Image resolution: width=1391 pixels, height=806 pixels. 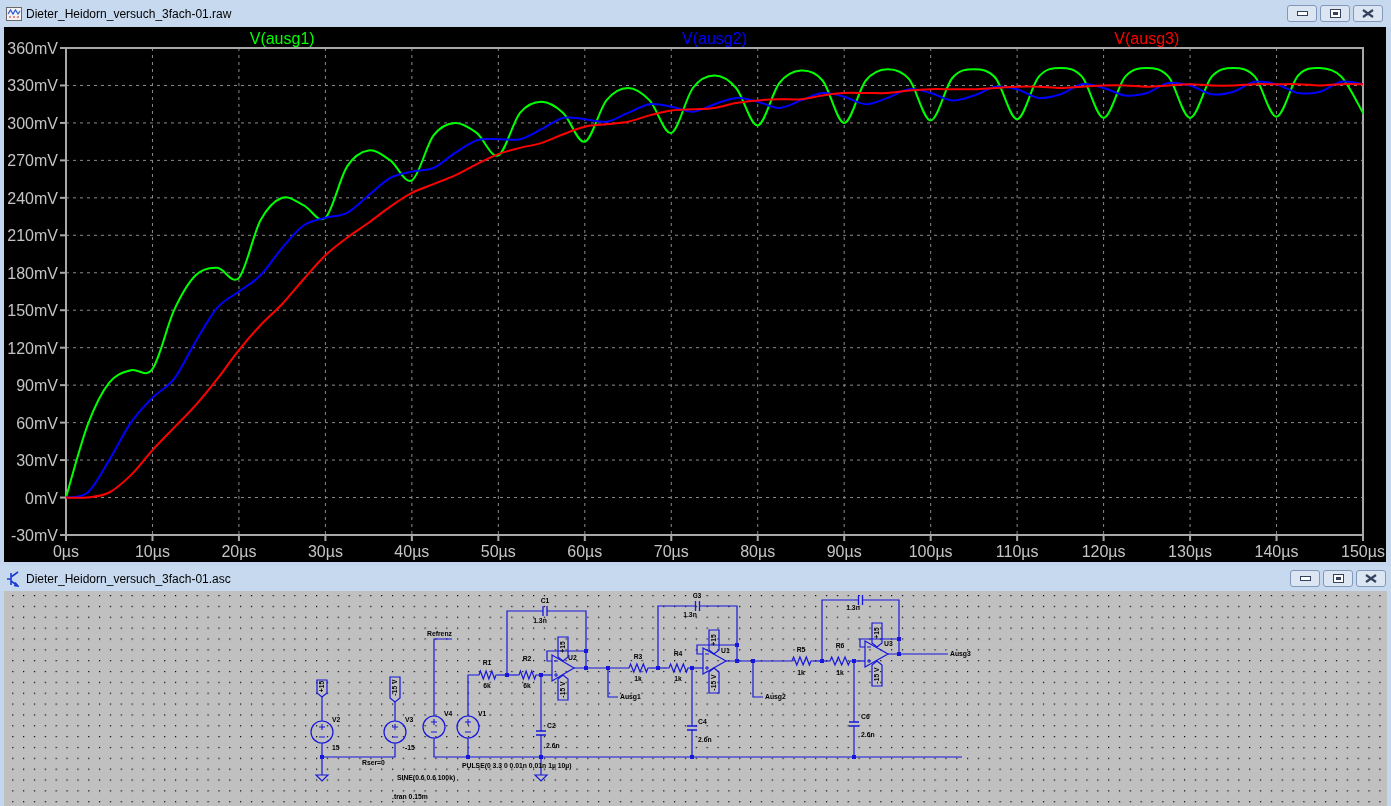 What do you see at coordinates (1017, 551) in the screenshot?
I see `x-tick-label: 110µs` at bounding box center [1017, 551].